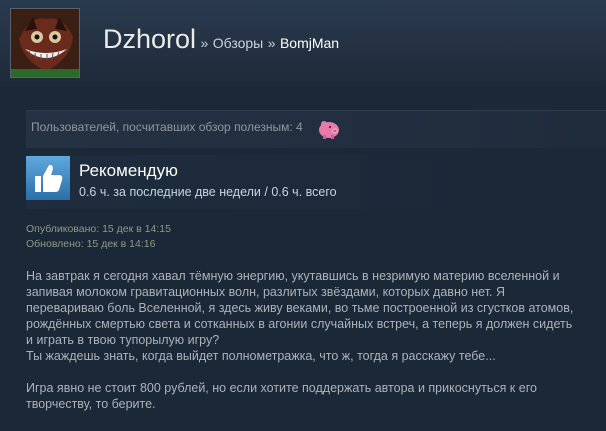 This screenshot has width=606, height=431. Describe the element at coordinates (309, 43) in the screenshot. I see `game-link: BomjMan` at that location.